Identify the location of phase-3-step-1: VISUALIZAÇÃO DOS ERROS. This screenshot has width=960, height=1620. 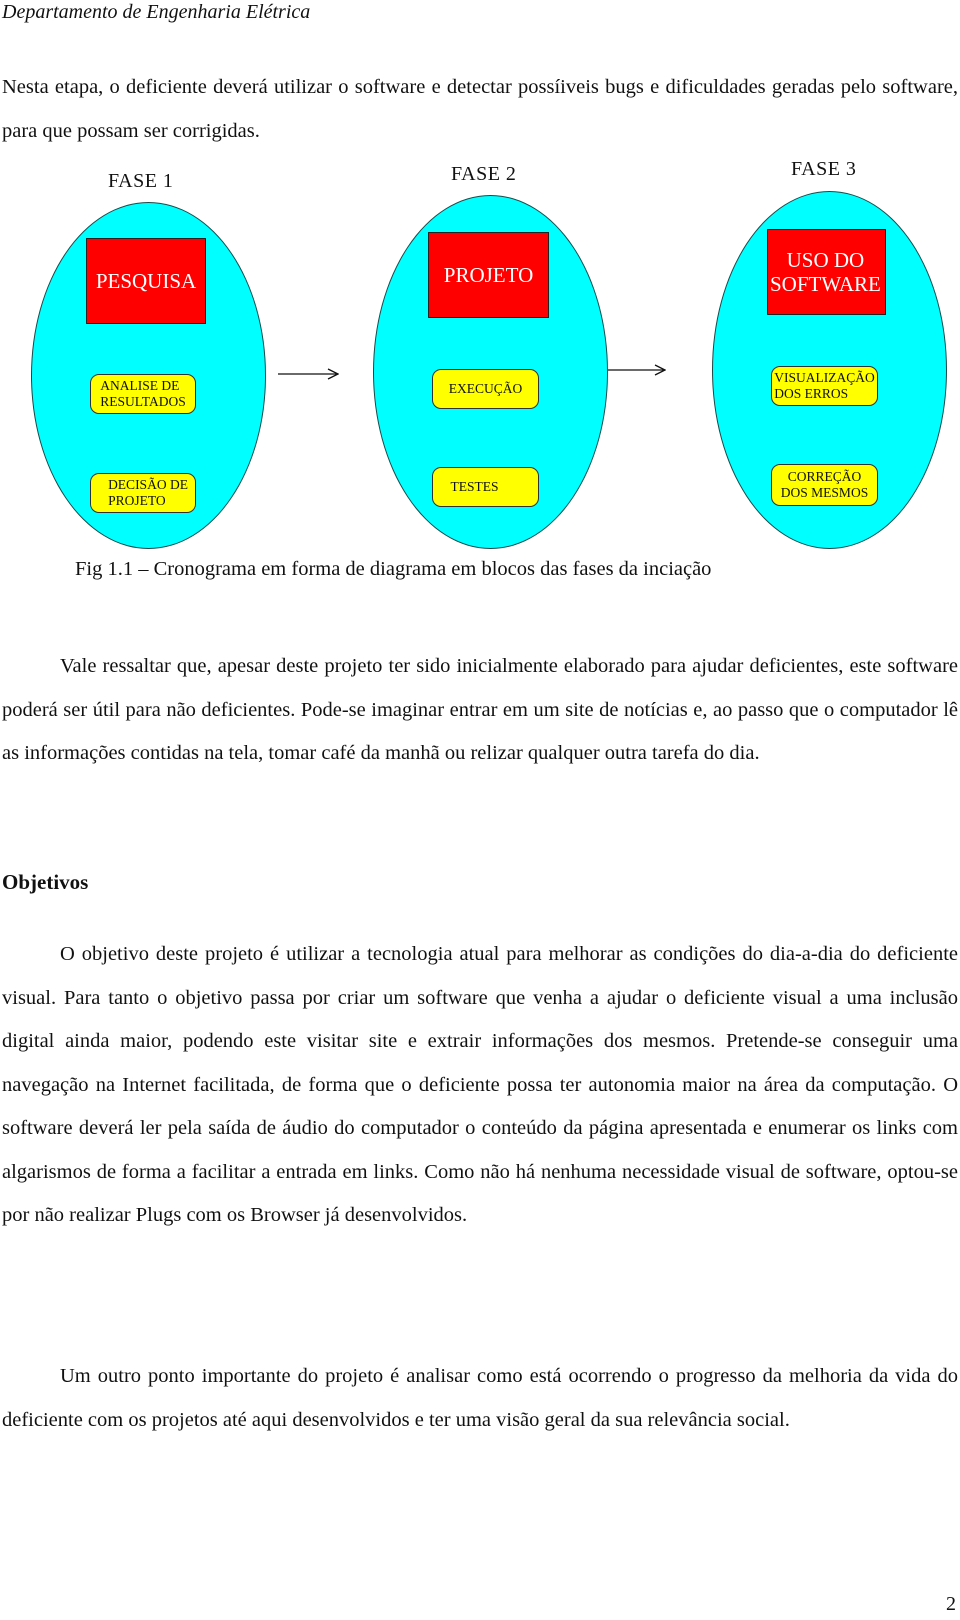
(824, 386).